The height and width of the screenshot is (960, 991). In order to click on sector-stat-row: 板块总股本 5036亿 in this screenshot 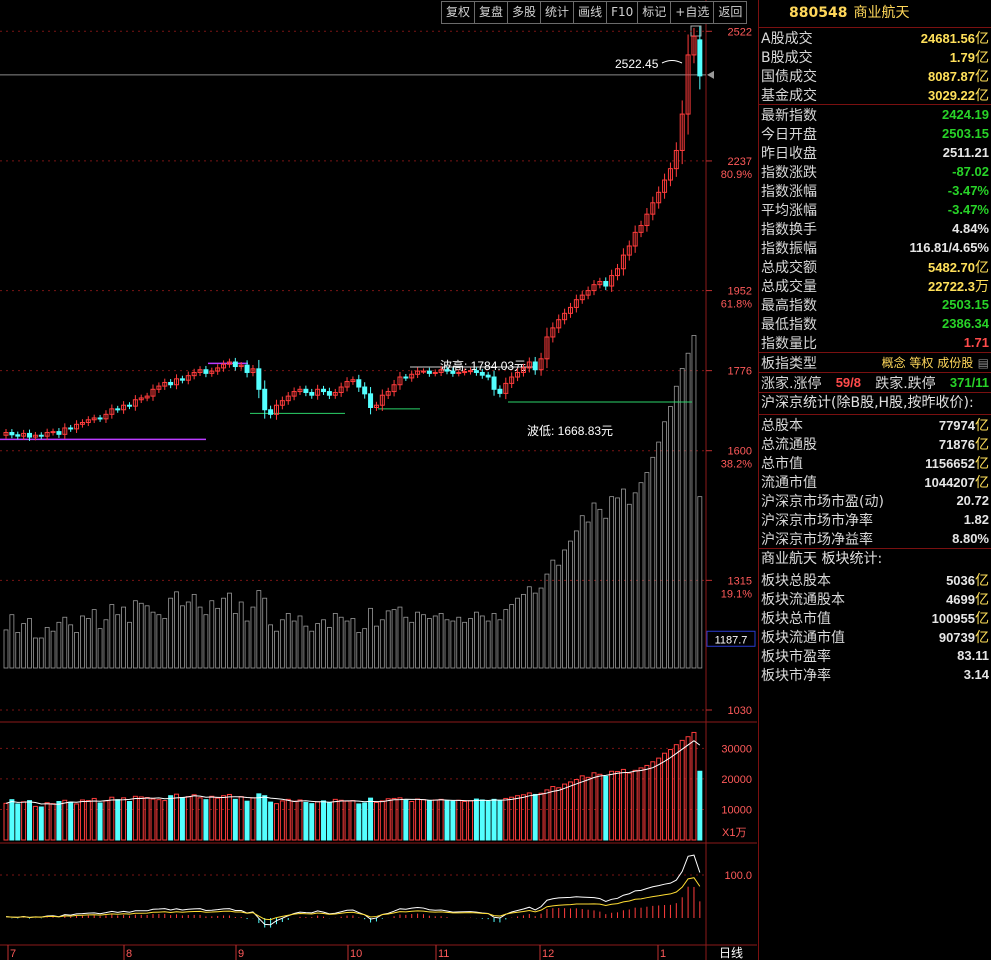, I will do `click(875, 579)`.